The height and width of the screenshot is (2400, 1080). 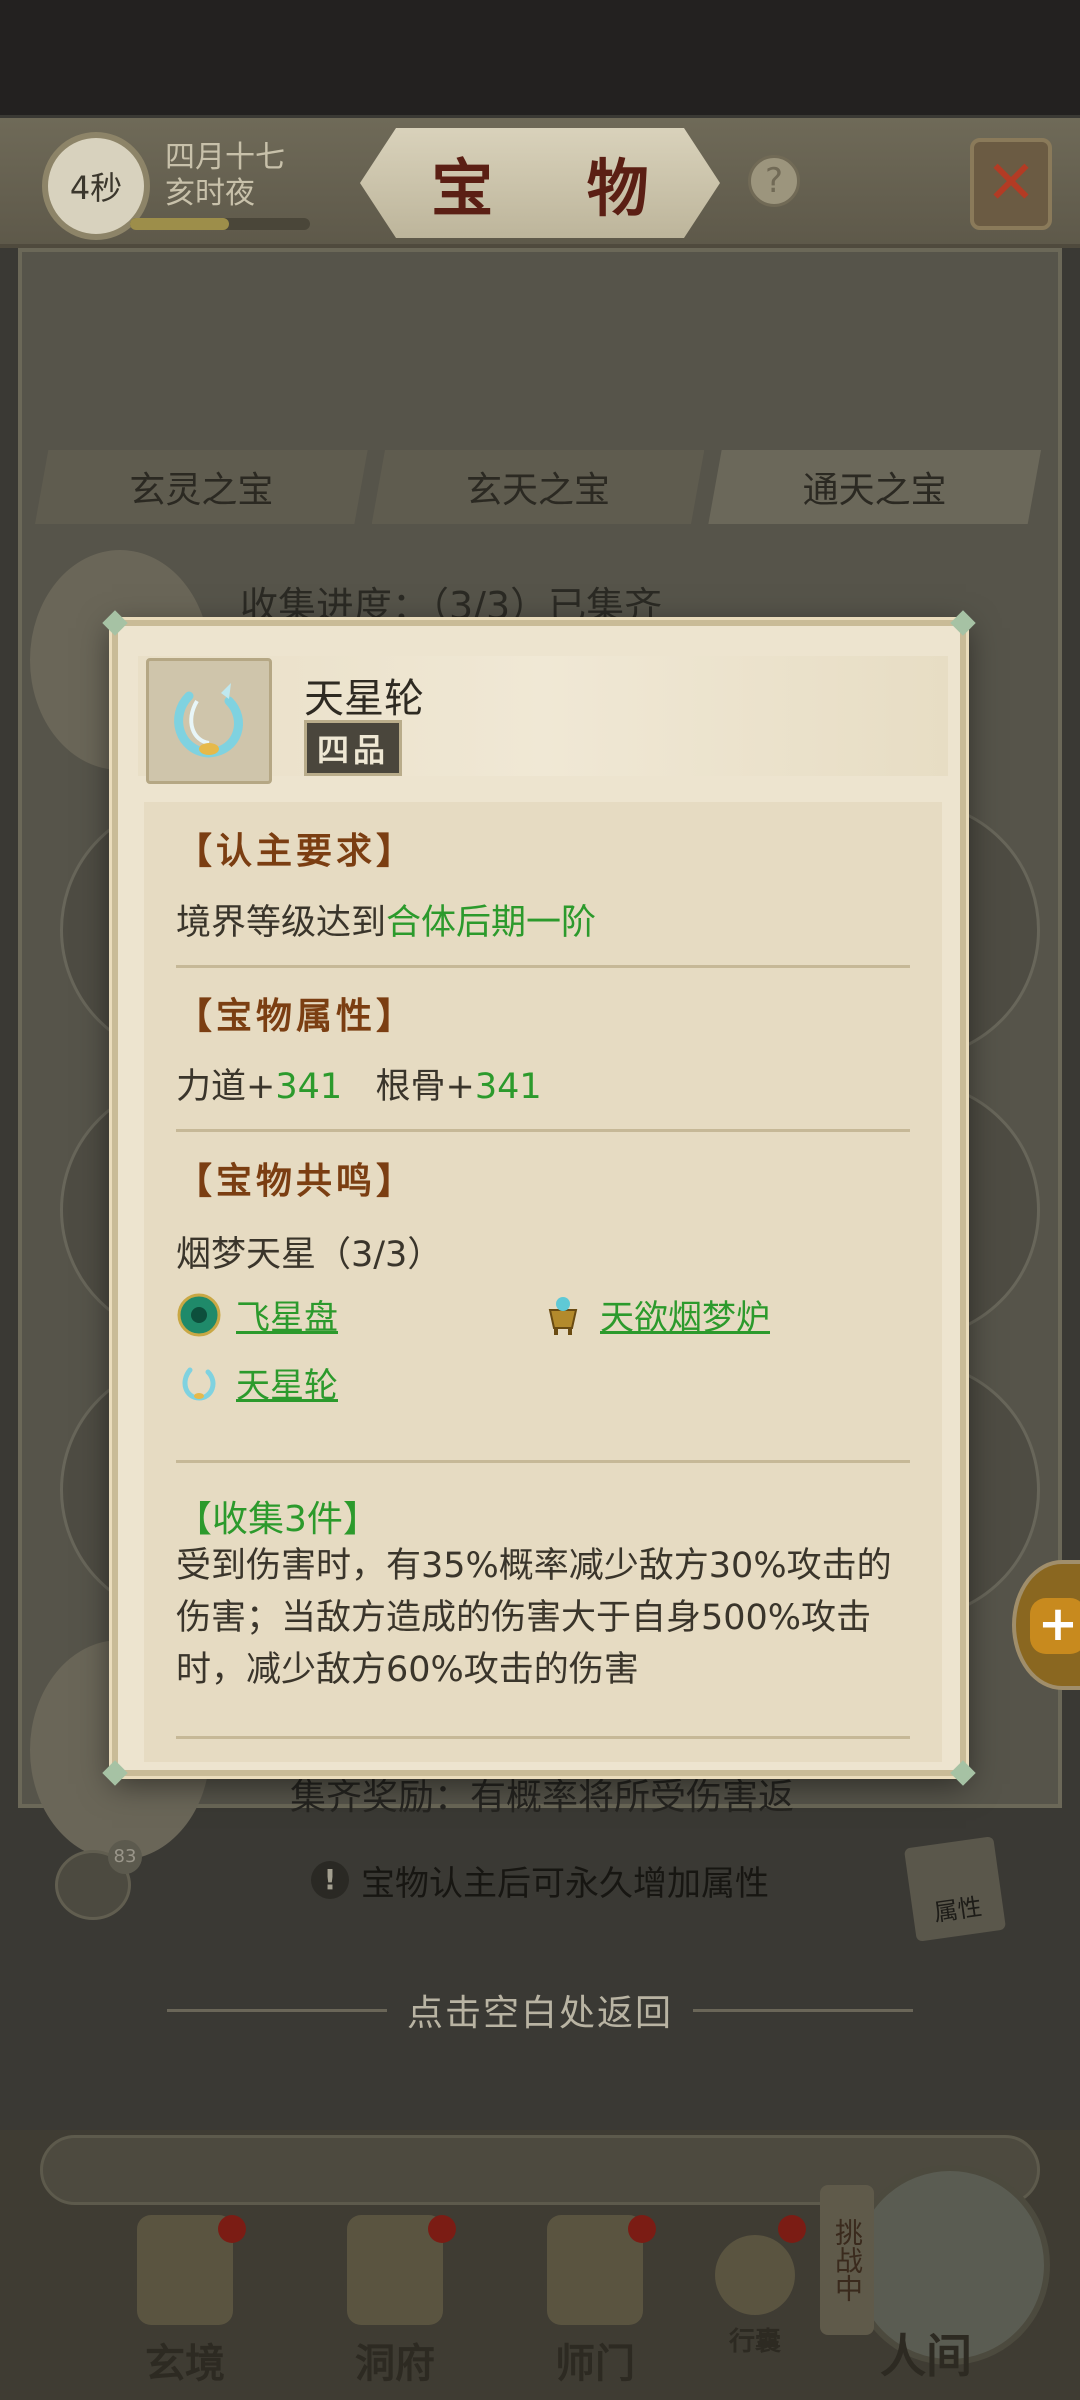 I want to click on suit-item-tianyu: 天欲烟梦炉, so click(x=655, y=1314).